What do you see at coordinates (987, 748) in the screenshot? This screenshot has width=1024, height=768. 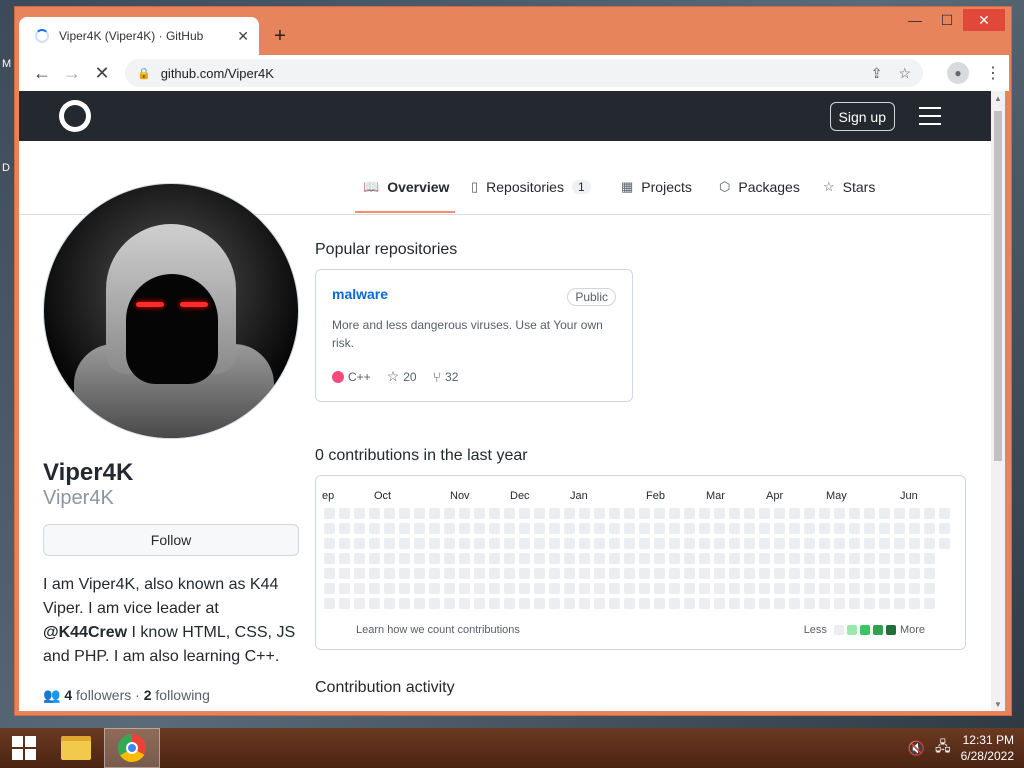 I see `clock: 12:31 PM 6/28/2022` at bounding box center [987, 748].